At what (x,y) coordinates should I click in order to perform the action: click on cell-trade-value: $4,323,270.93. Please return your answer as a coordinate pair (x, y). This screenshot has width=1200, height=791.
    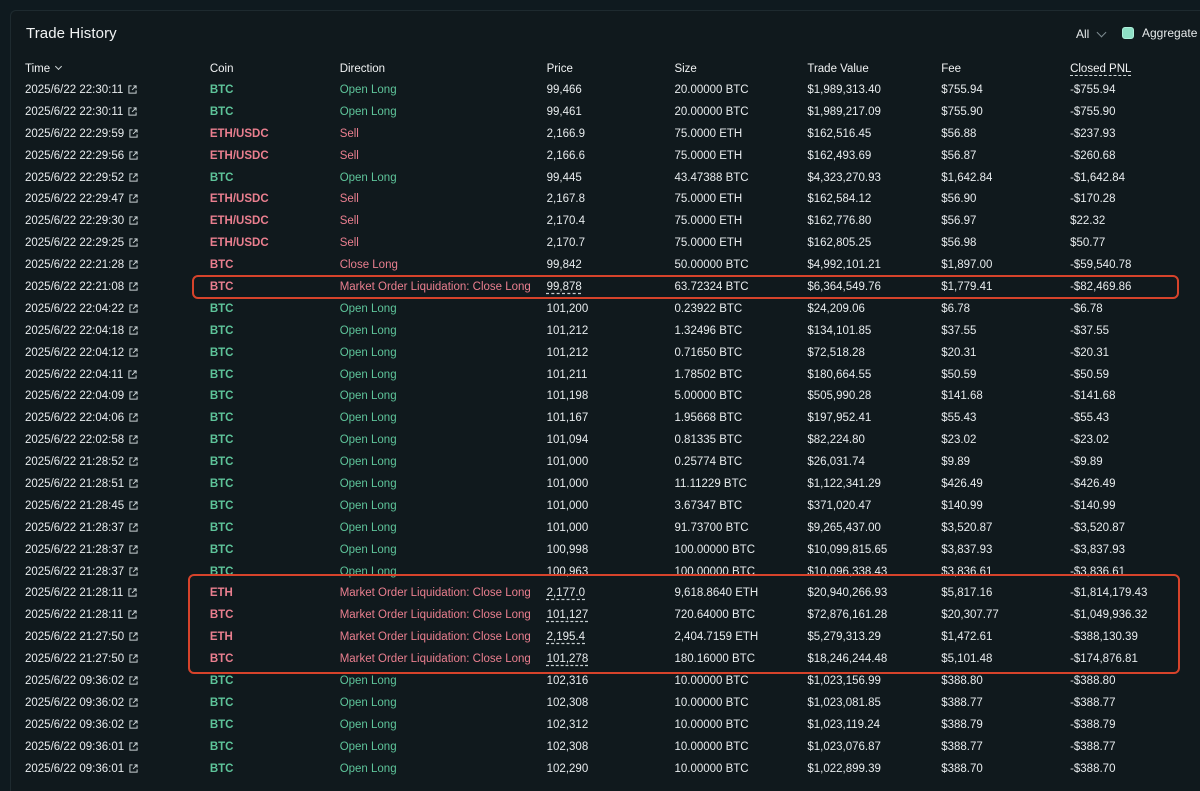
    Looking at the image, I should click on (844, 177).